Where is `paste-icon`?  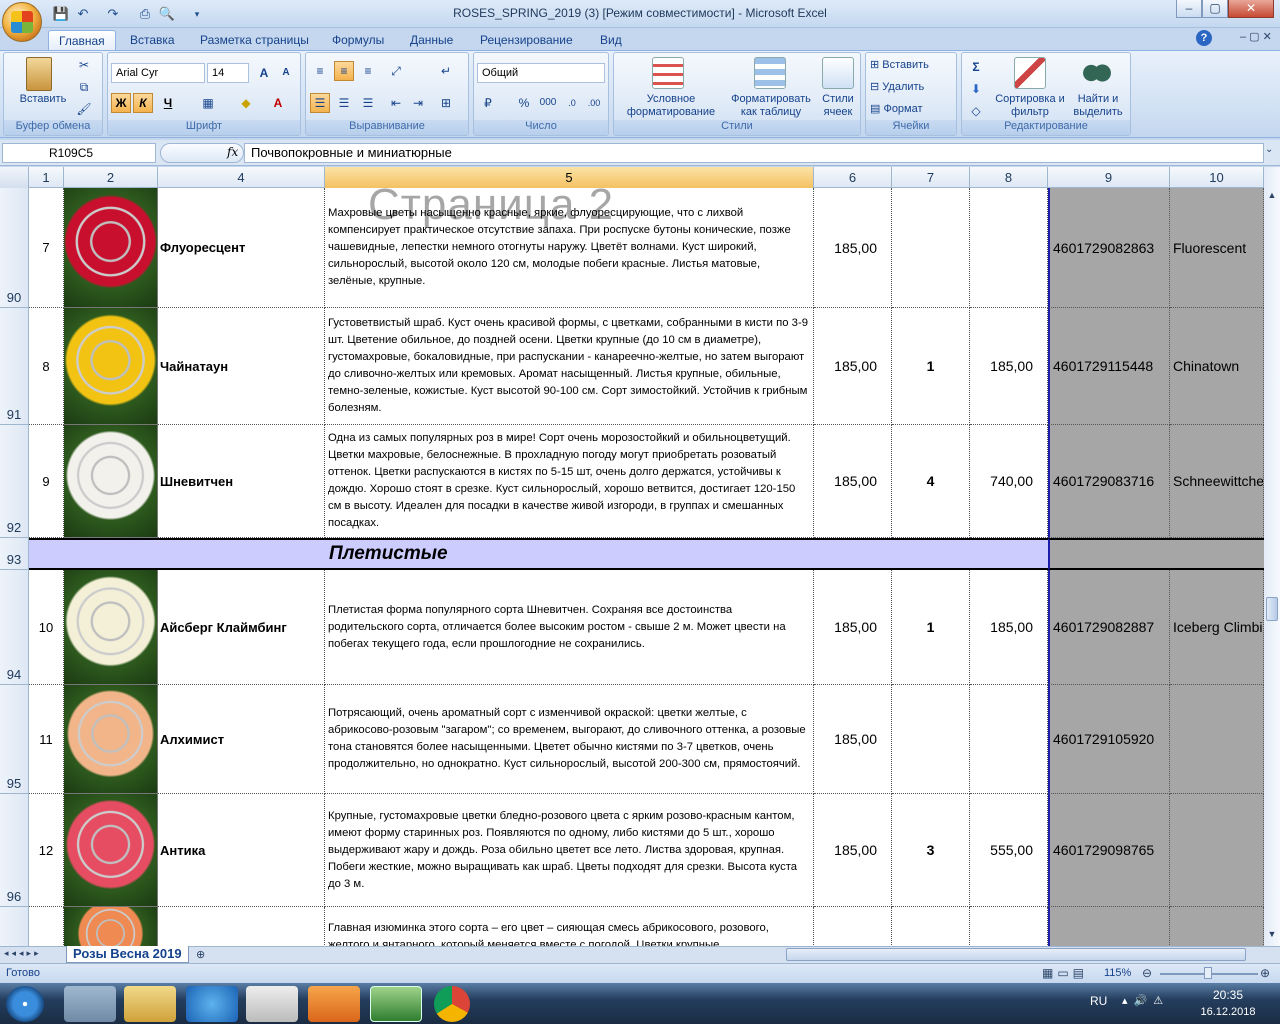
paste-icon is located at coordinates (39, 74).